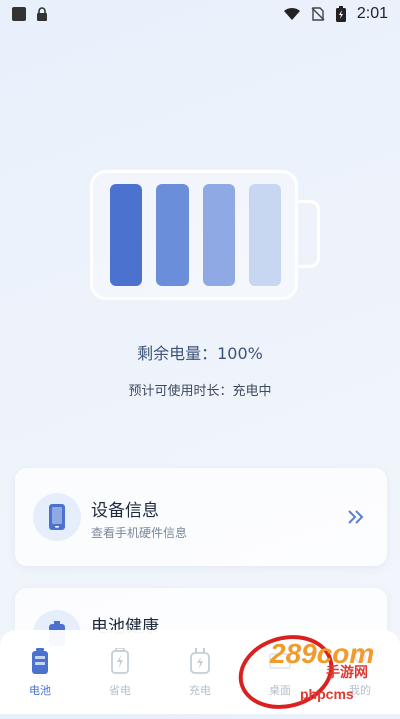 This screenshot has width=400, height=719. Describe the element at coordinates (120, 661) in the screenshot. I see `battery-save-icon` at that location.